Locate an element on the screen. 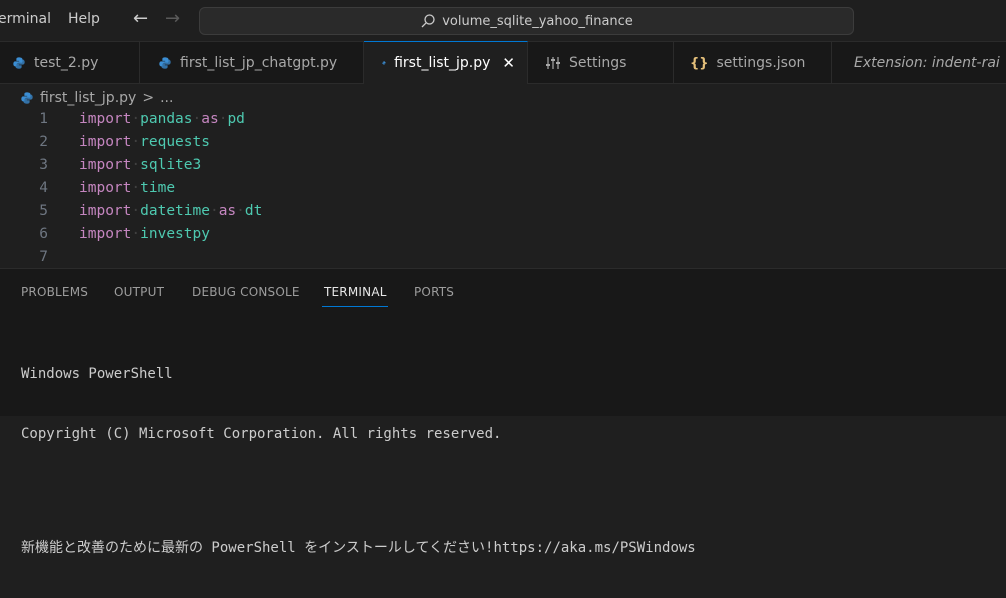 Image resolution: width=1006 pixels, height=598 pixels. search-icon is located at coordinates (428, 21).